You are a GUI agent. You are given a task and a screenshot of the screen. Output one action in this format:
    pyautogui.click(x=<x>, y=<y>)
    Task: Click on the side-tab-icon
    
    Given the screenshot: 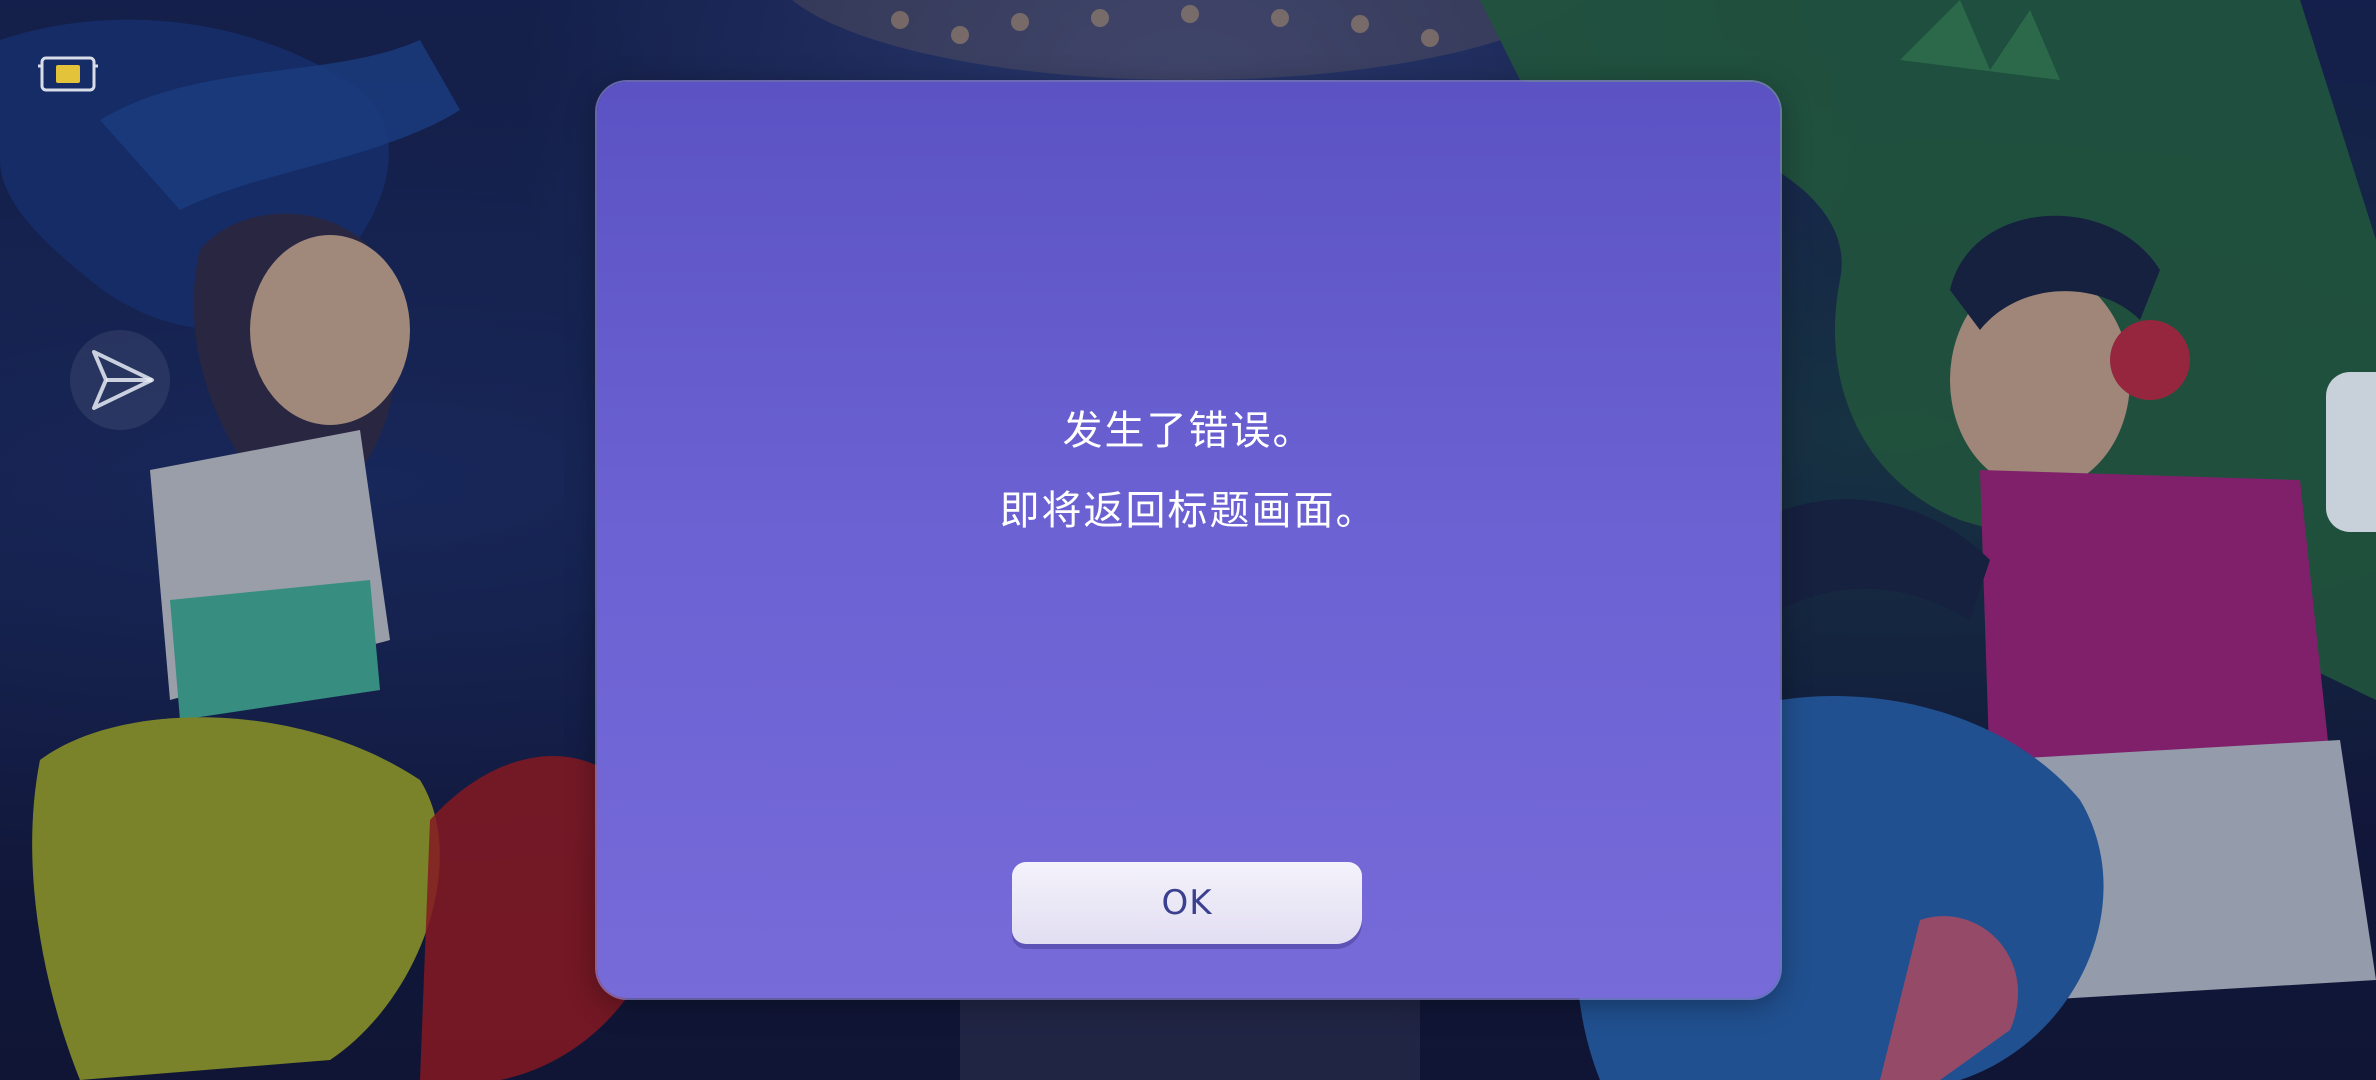 What is the action you would take?
    pyautogui.click(x=2351, y=452)
    